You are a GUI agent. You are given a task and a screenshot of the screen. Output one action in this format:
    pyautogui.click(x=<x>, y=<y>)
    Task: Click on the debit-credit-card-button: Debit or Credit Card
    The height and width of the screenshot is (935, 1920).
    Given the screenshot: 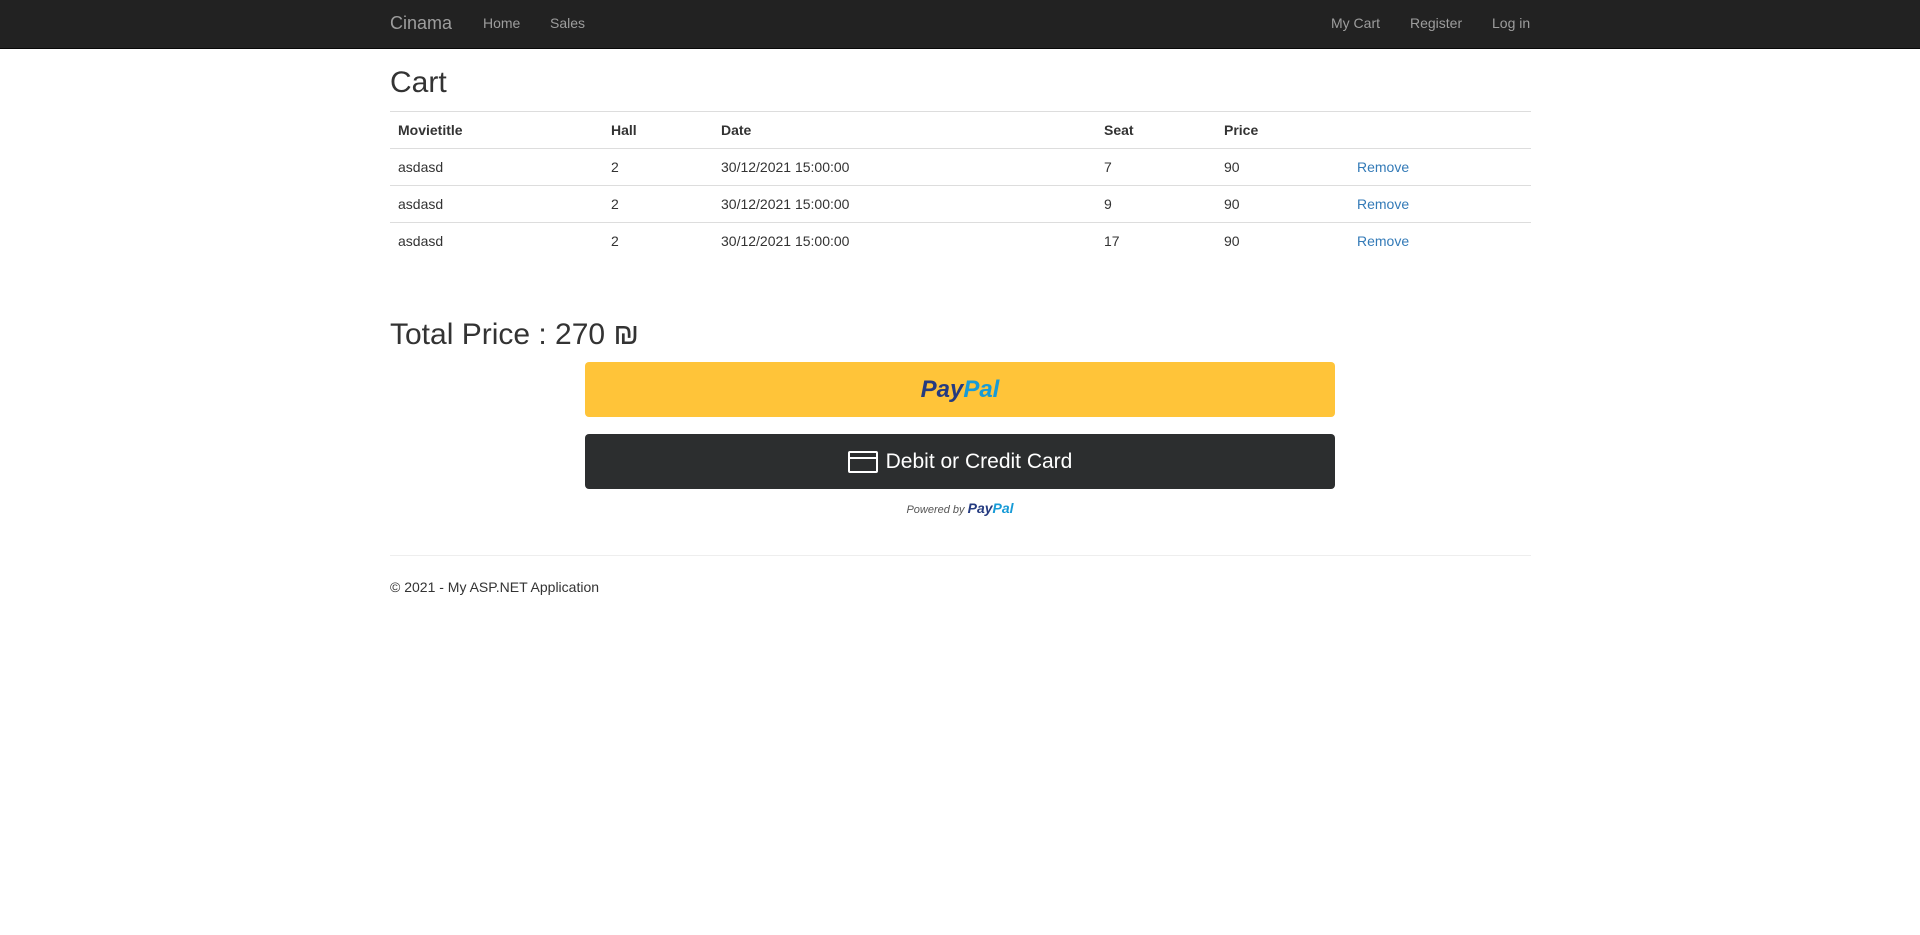 What is the action you would take?
    pyautogui.click(x=960, y=461)
    